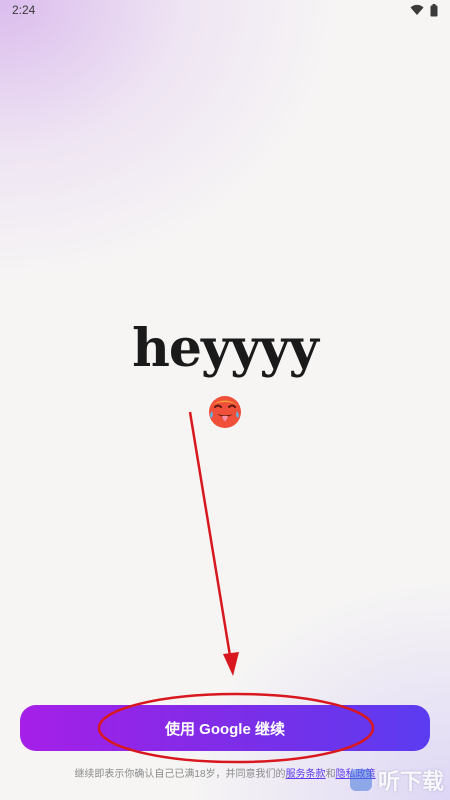  Describe the element at coordinates (434, 9) in the screenshot. I see `battery-icon` at that location.